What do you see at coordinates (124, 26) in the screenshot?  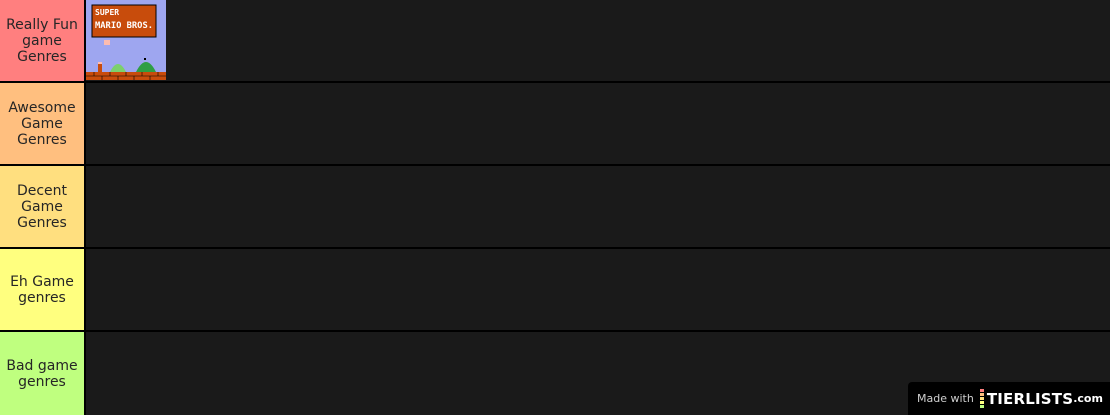 I see `cover-title-line2: MARIO BROS.` at bounding box center [124, 26].